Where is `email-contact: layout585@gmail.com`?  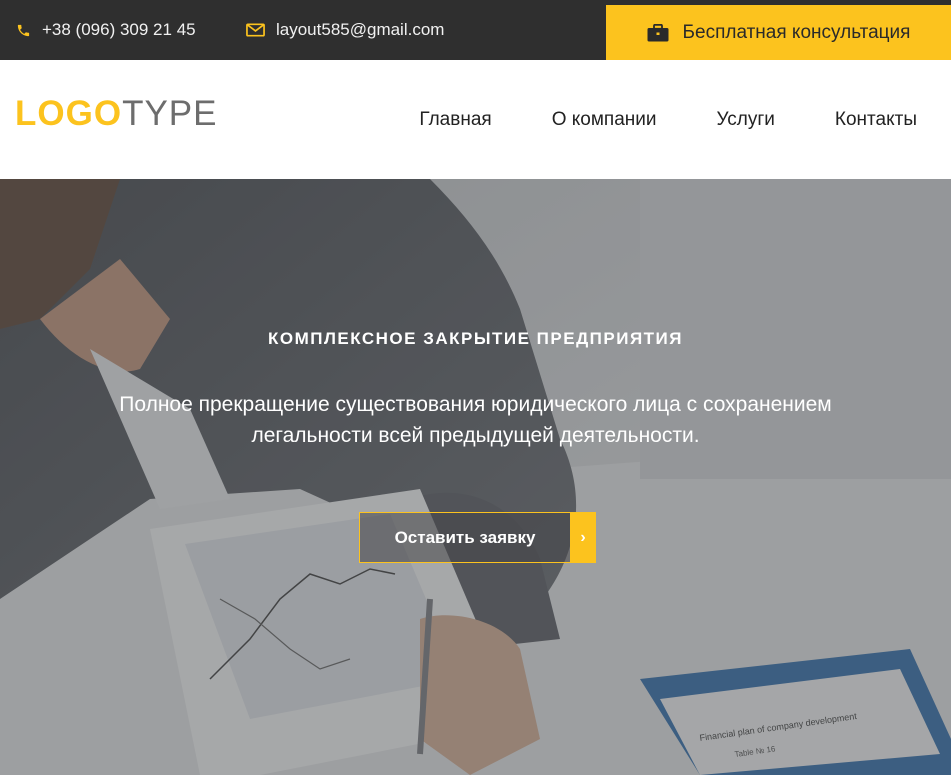
email-contact: layout585@gmail.com is located at coordinates (345, 30).